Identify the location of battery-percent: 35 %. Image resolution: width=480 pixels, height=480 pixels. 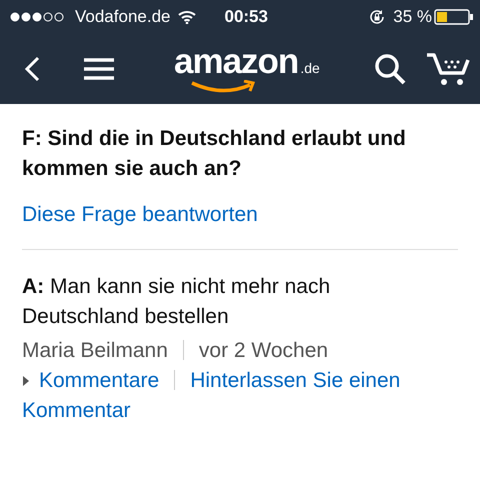
(412, 17).